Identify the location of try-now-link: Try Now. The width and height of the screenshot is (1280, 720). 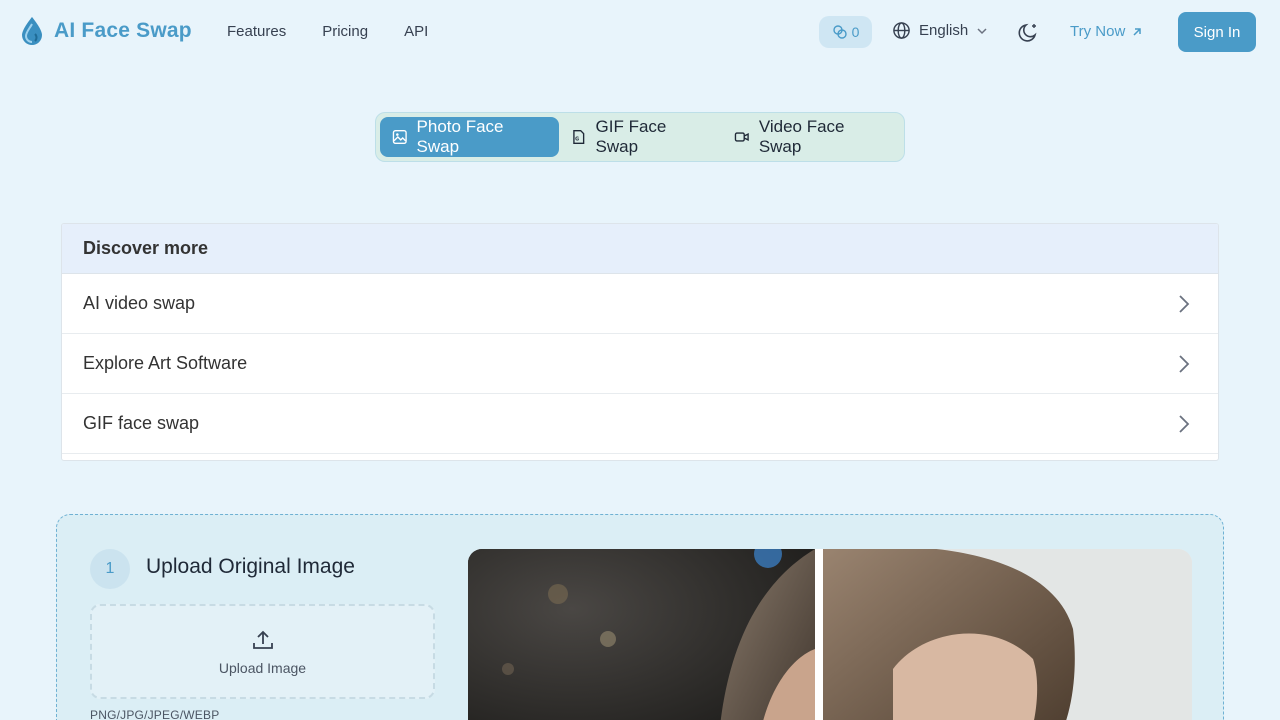
(1106, 31).